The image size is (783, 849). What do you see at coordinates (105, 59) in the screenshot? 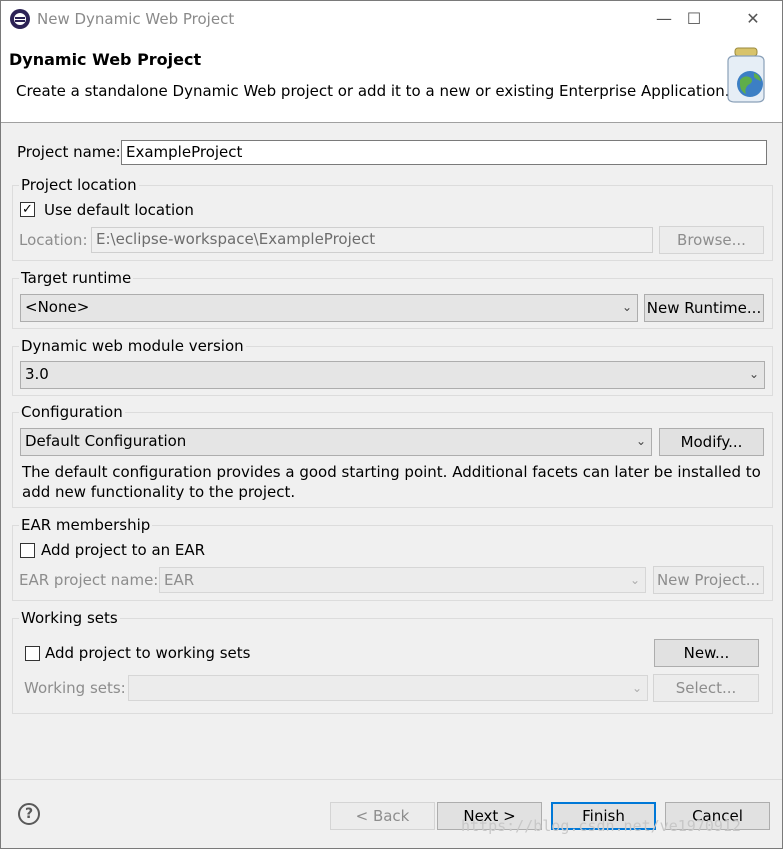
I see `page-title: Dynamic Web Project` at bounding box center [105, 59].